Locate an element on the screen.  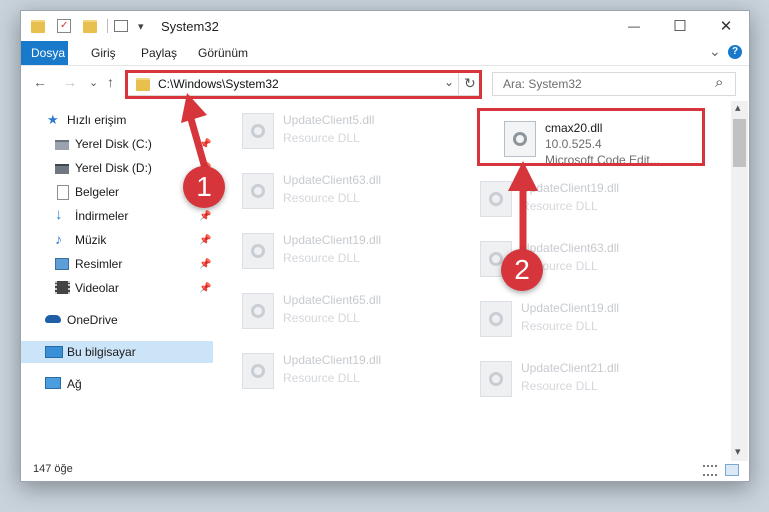
ribbon-expand-icon: ⌄ is located at coordinates (715, 51).